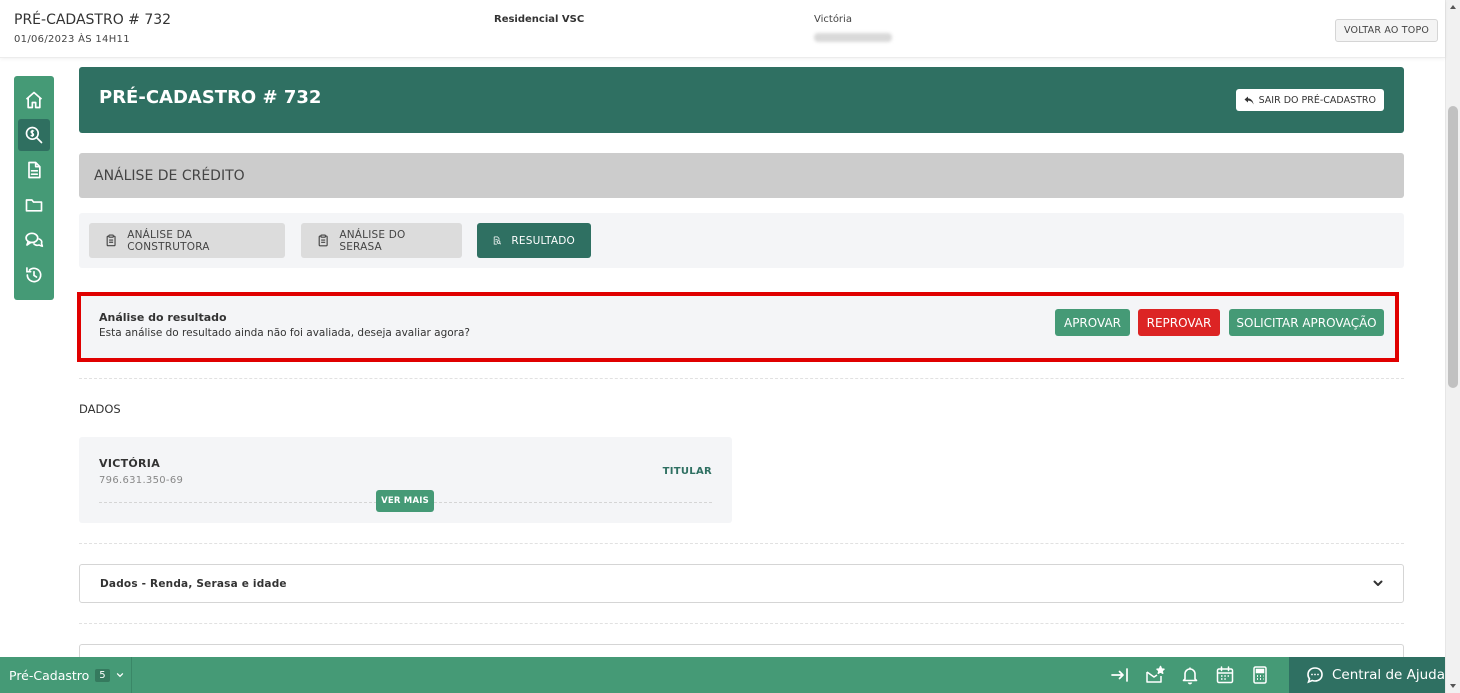 The height and width of the screenshot is (693, 1460). I want to click on tab-result: RESULTADO, so click(534, 240).